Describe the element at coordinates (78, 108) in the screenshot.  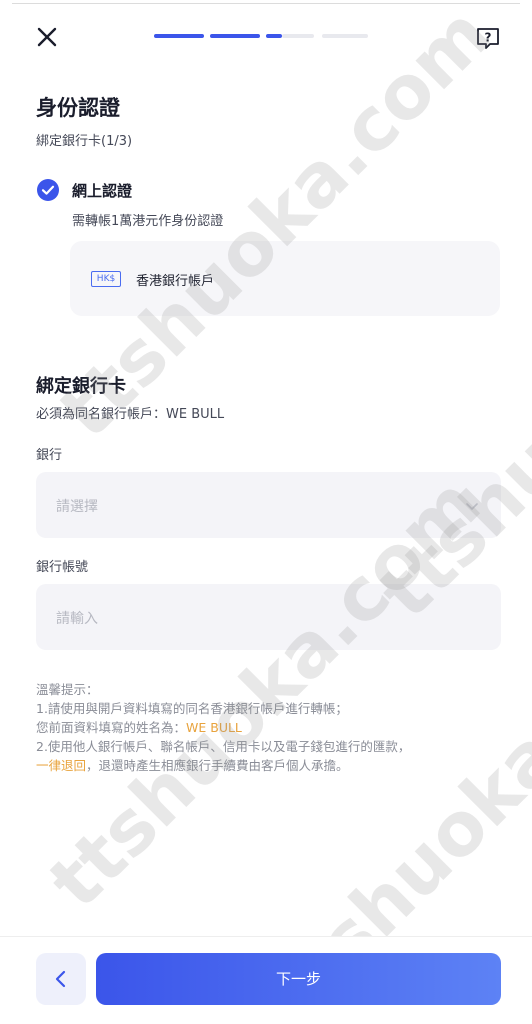
I see `page-title: 身份認證` at that location.